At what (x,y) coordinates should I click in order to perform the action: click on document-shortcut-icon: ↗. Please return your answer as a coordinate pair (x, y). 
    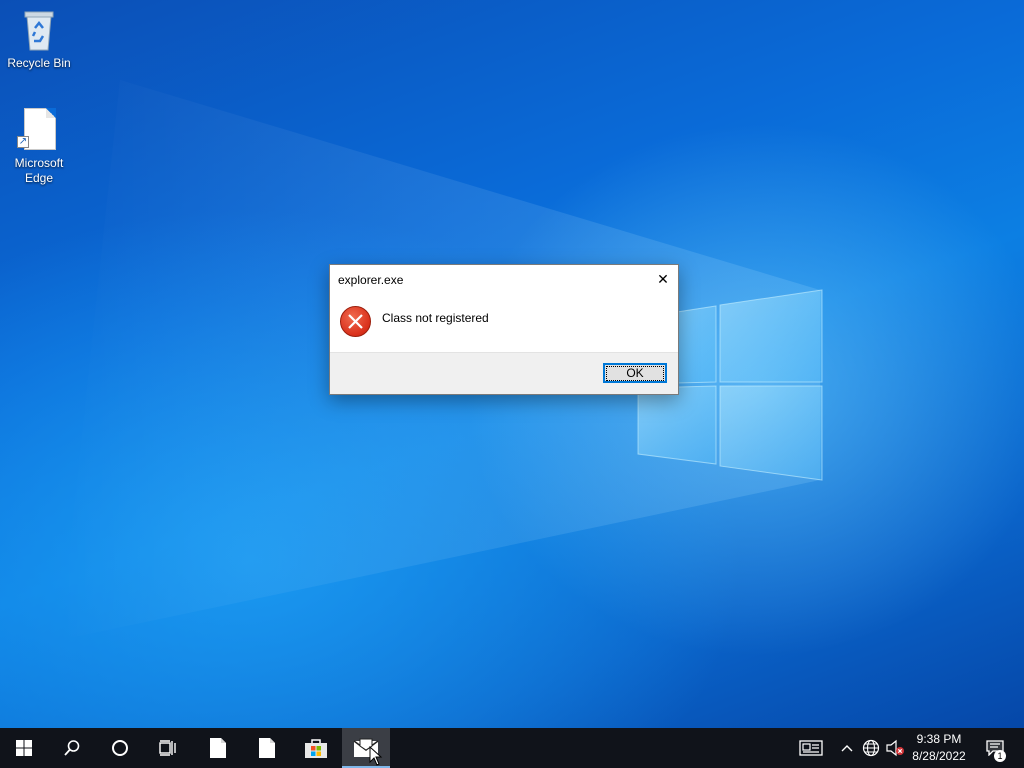
    Looking at the image, I should click on (39, 130).